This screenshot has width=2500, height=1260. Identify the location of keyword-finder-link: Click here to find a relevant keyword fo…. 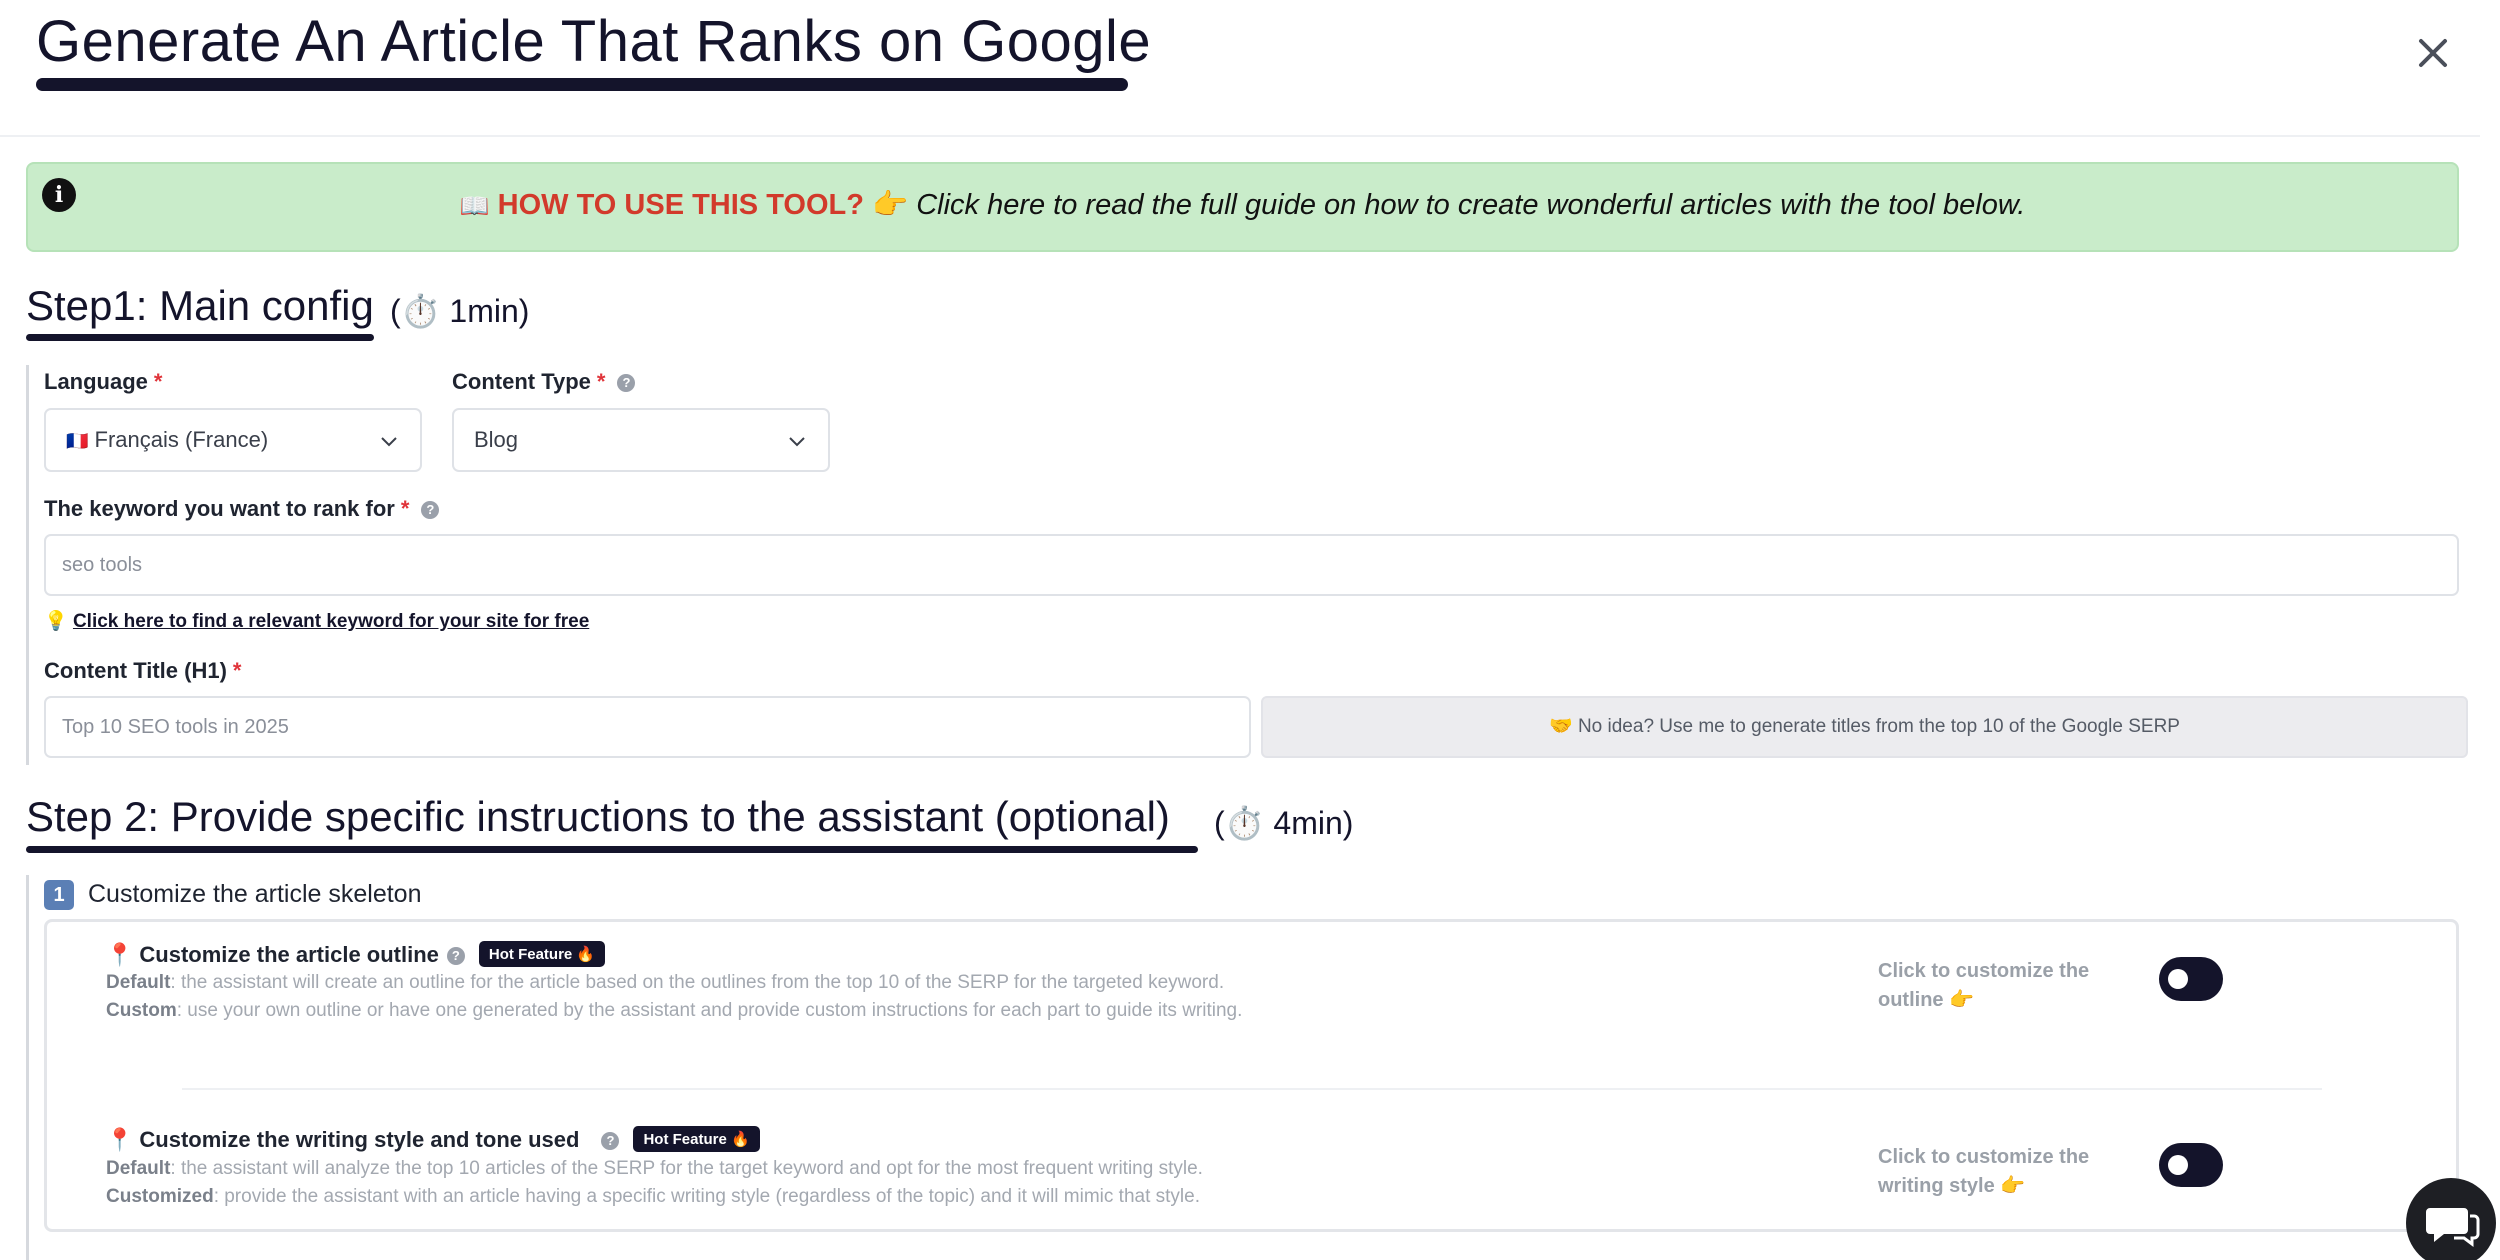
(331, 621).